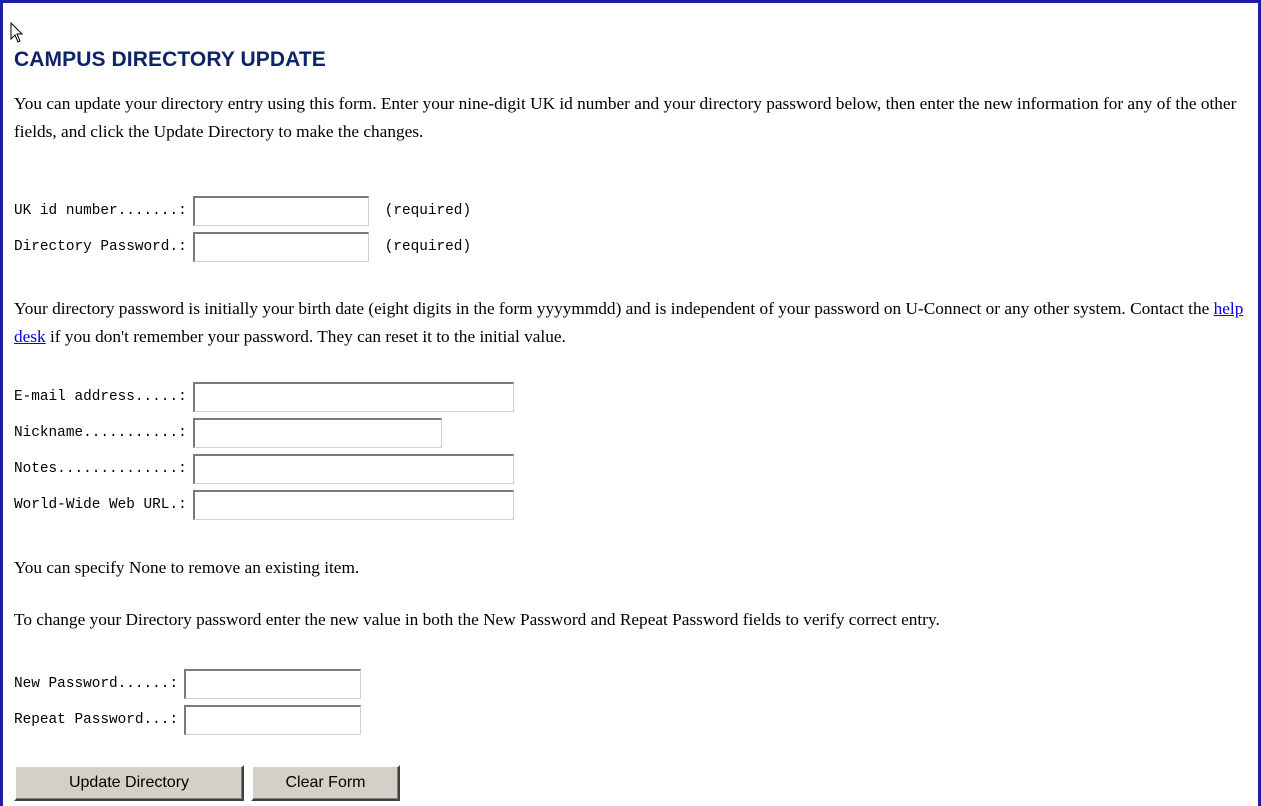 This screenshot has width=1261, height=806. Describe the element at coordinates (317, 433) in the screenshot. I see `nickname-input` at that location.